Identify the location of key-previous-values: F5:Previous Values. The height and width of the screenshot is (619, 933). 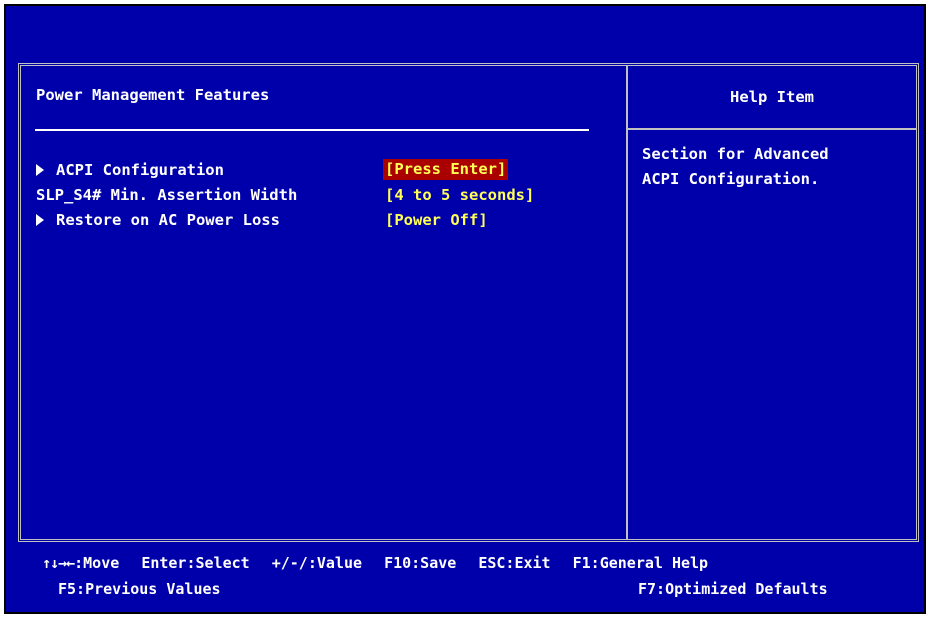
(139, 589).